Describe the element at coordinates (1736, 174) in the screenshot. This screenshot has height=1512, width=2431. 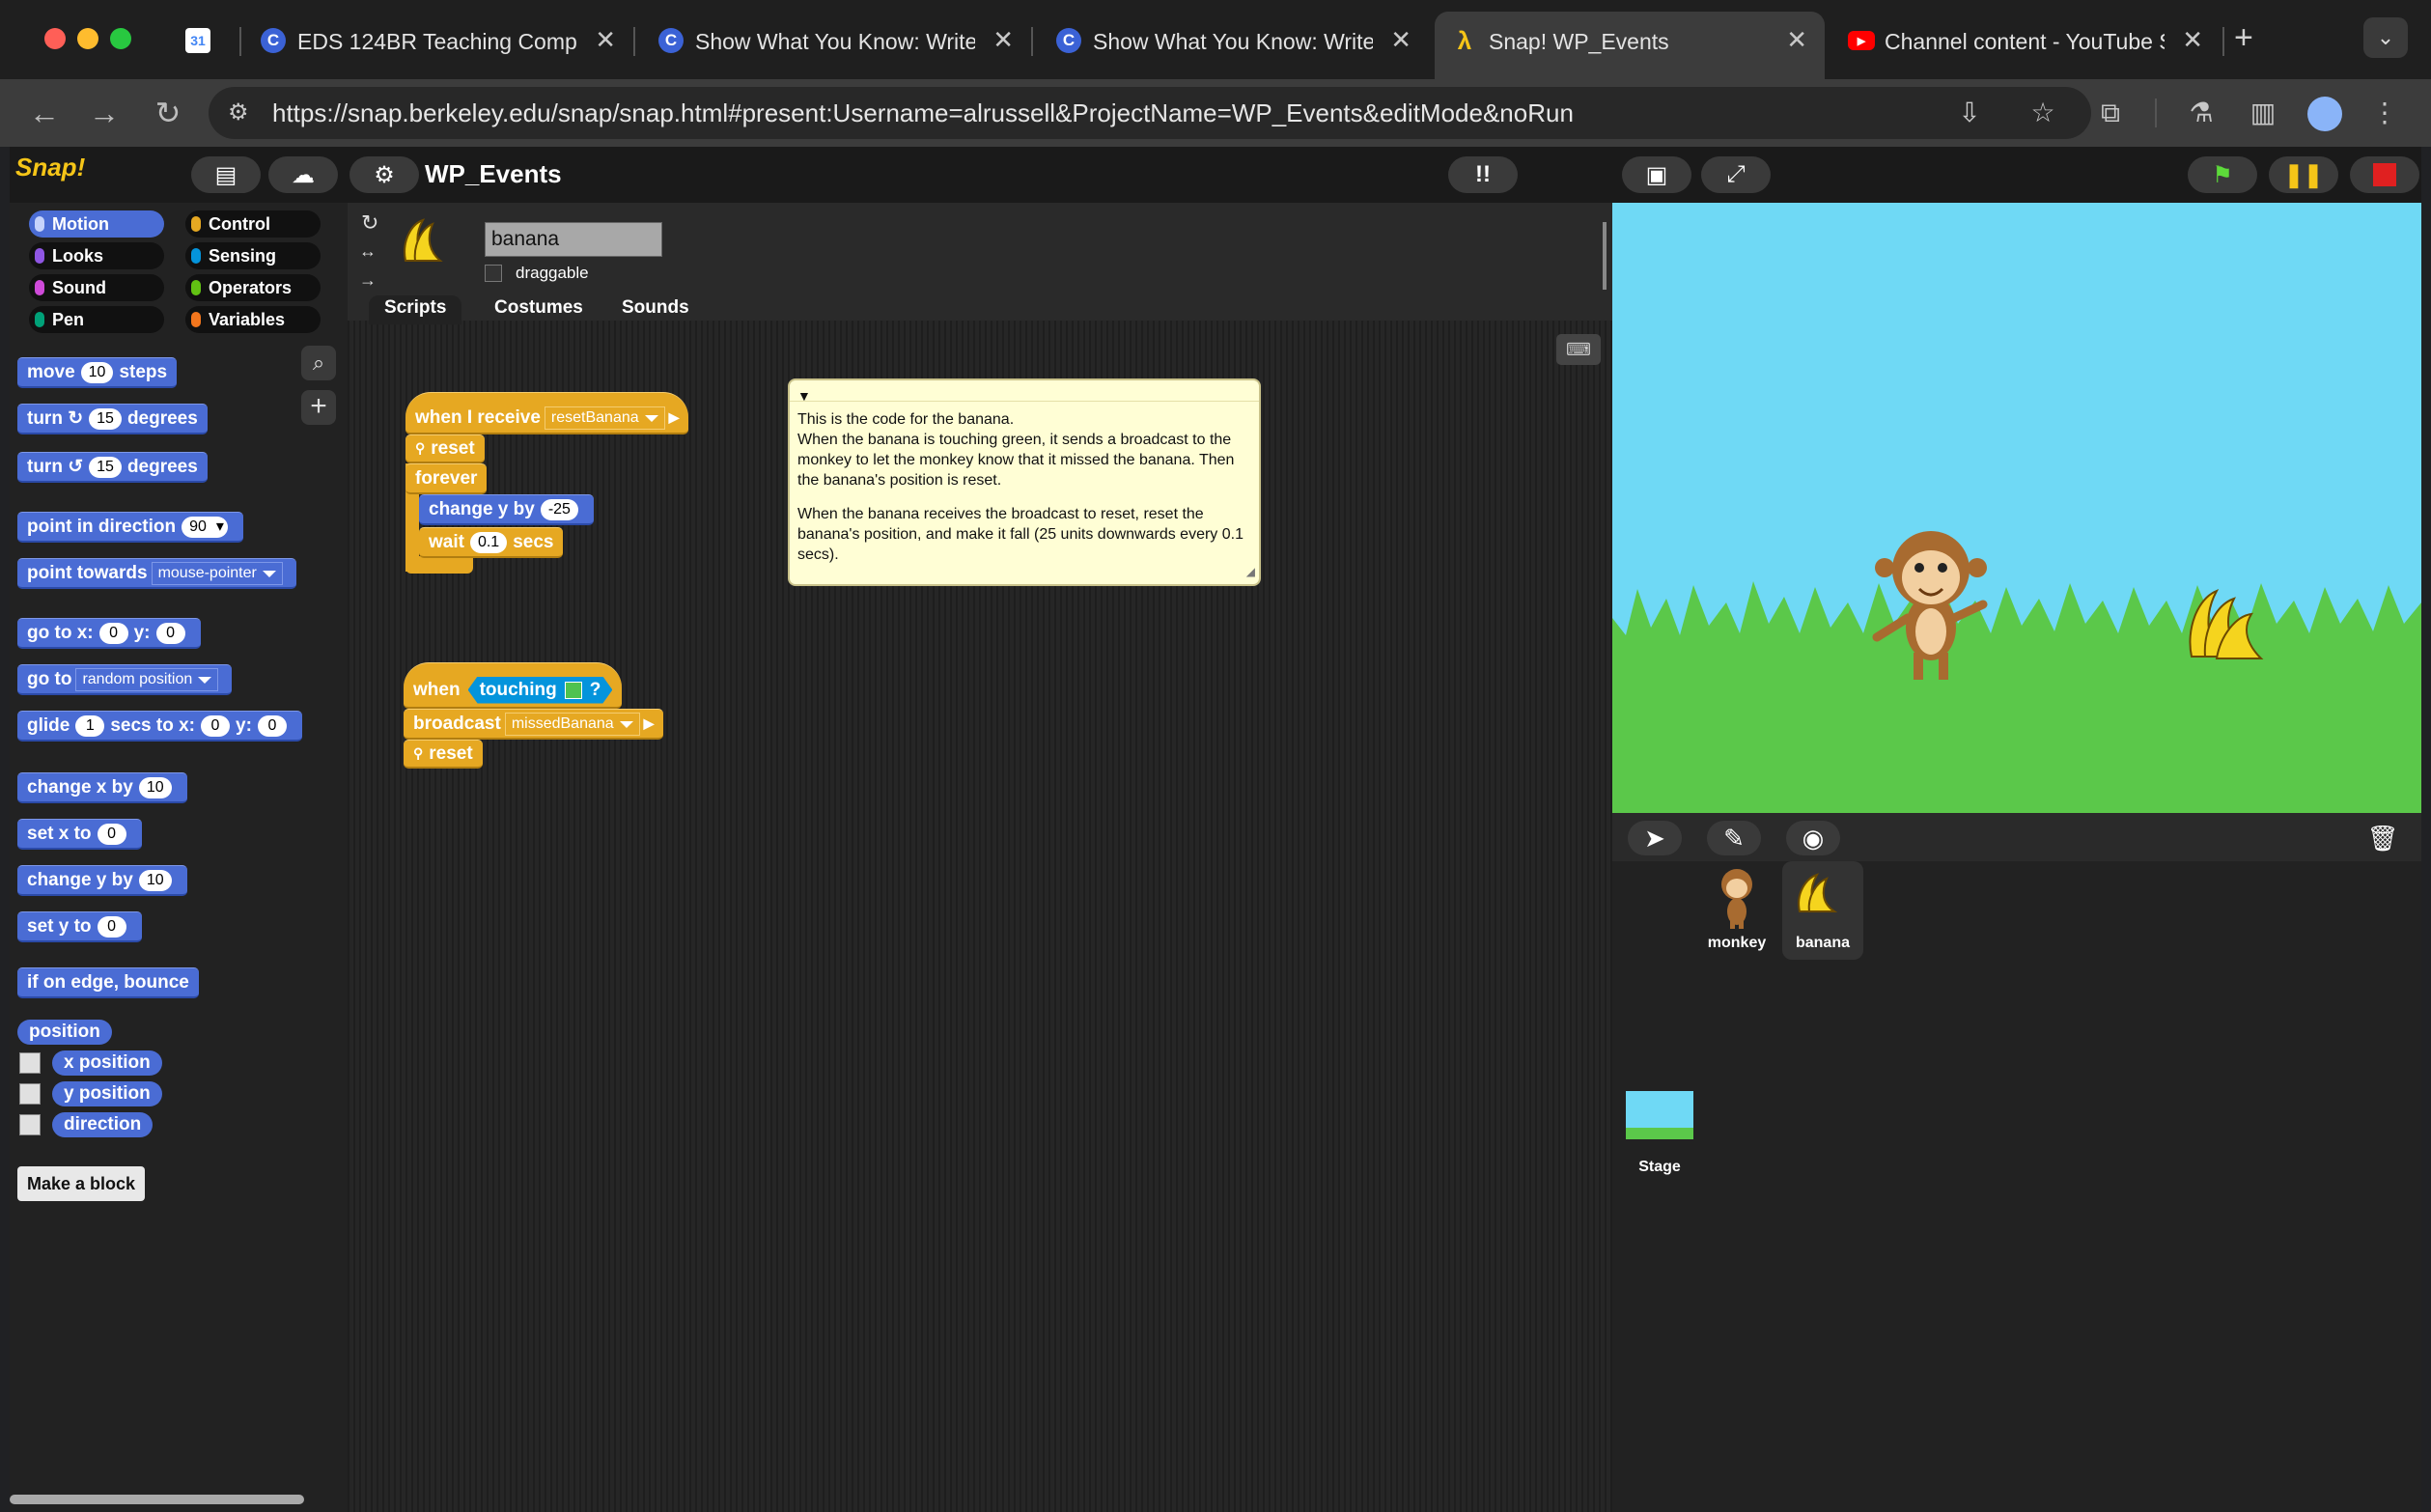
I see `fullscreen-icon: ⤢` at that location.